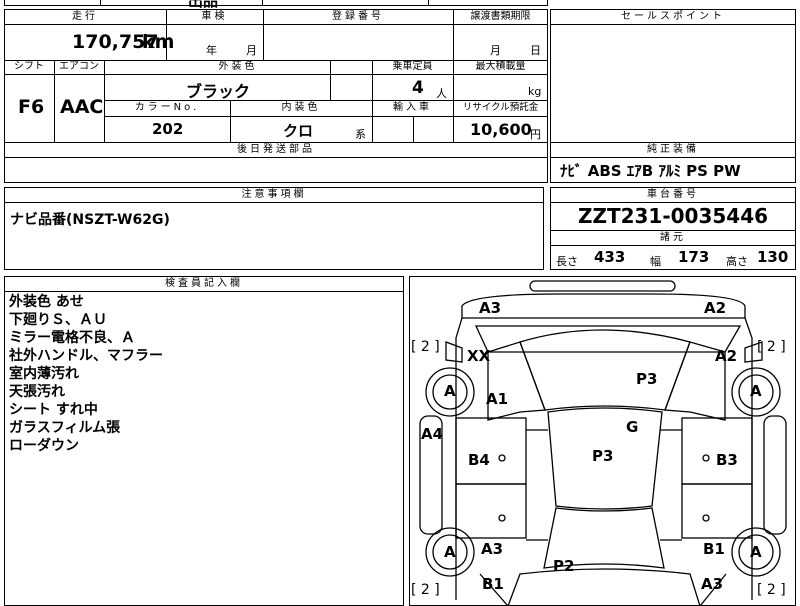 The height and width of the screenshot is (606, 800). Describe the element at coordinates (432, 434) in the screenshot. I see `mark-a4: A4` at that location.